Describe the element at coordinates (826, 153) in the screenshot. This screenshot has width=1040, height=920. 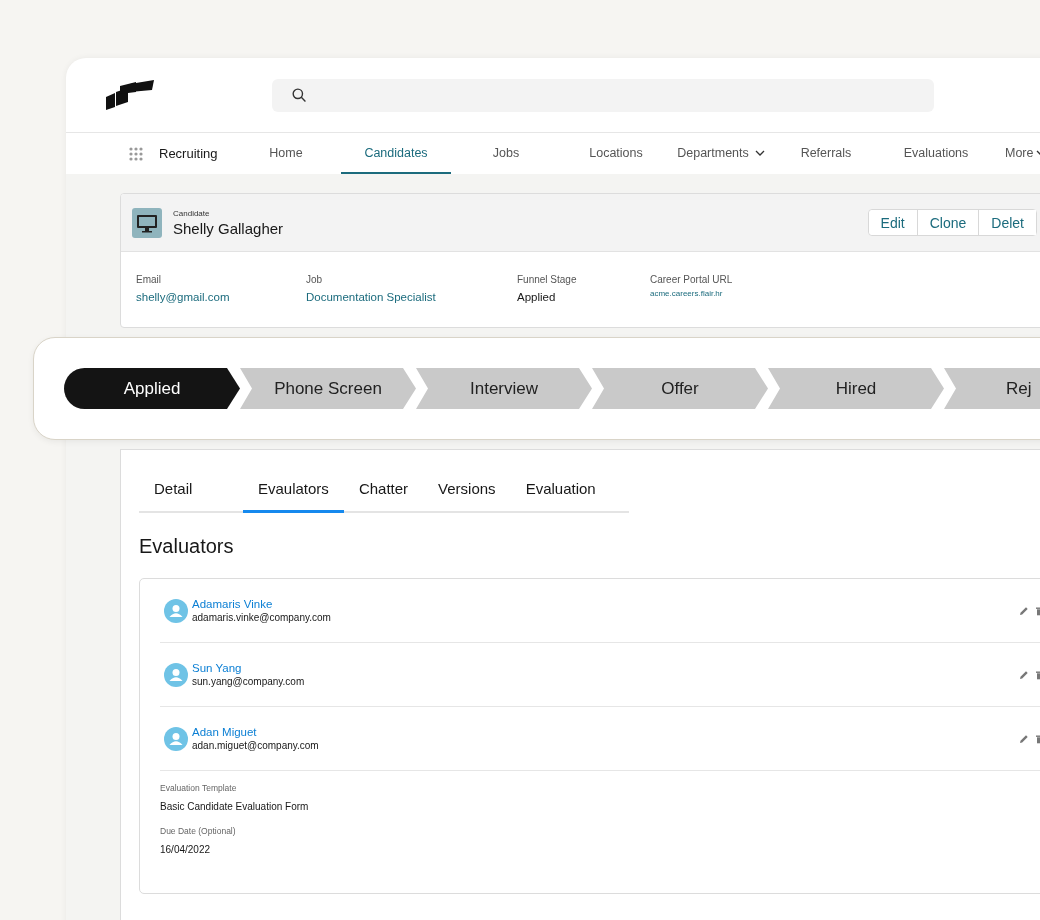
I see `nav-tab: Referrals` at that location.